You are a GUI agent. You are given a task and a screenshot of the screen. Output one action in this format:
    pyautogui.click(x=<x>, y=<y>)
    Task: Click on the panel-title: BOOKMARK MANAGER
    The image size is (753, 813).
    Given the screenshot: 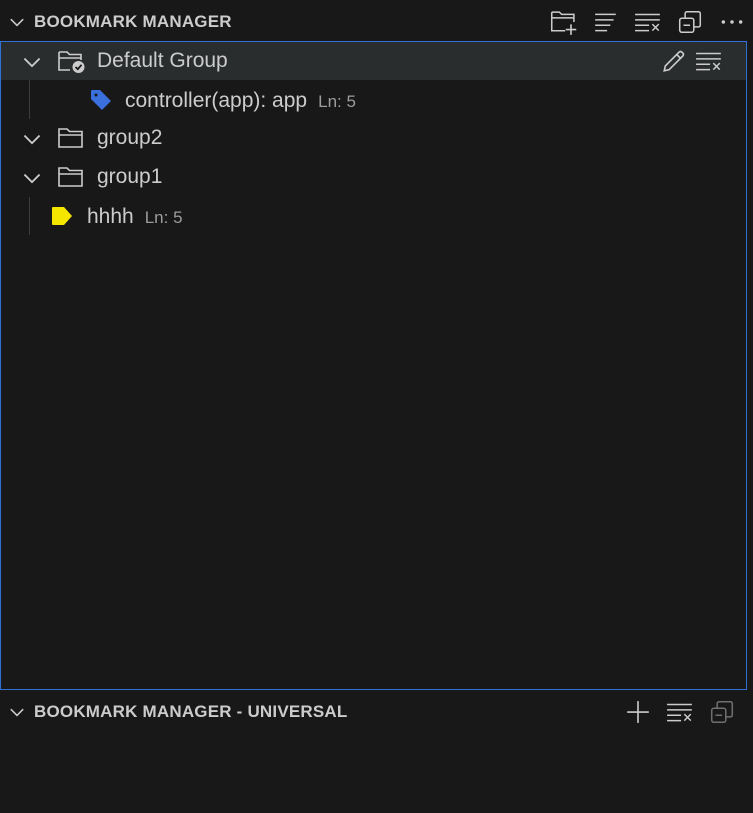 What is the action you would take?
    pyautogui.click(x=133, y=21)
    